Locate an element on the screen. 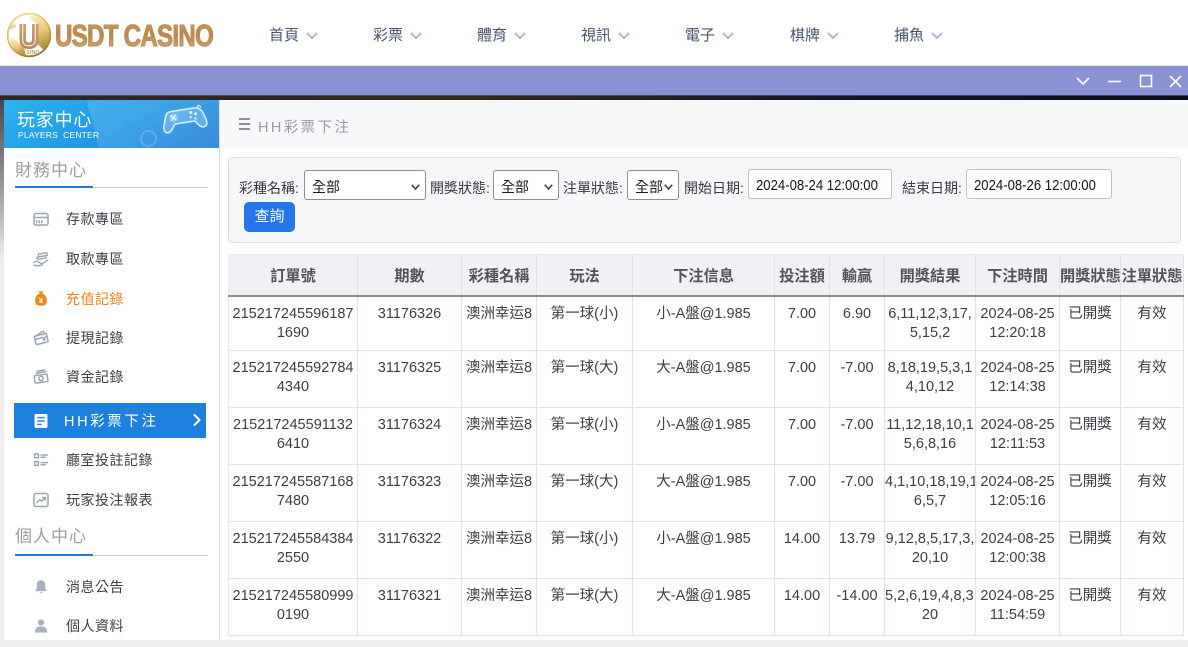 This screenshot has height=647, width=1188. svg-text: CASINO is located at coordinates (28, 53).